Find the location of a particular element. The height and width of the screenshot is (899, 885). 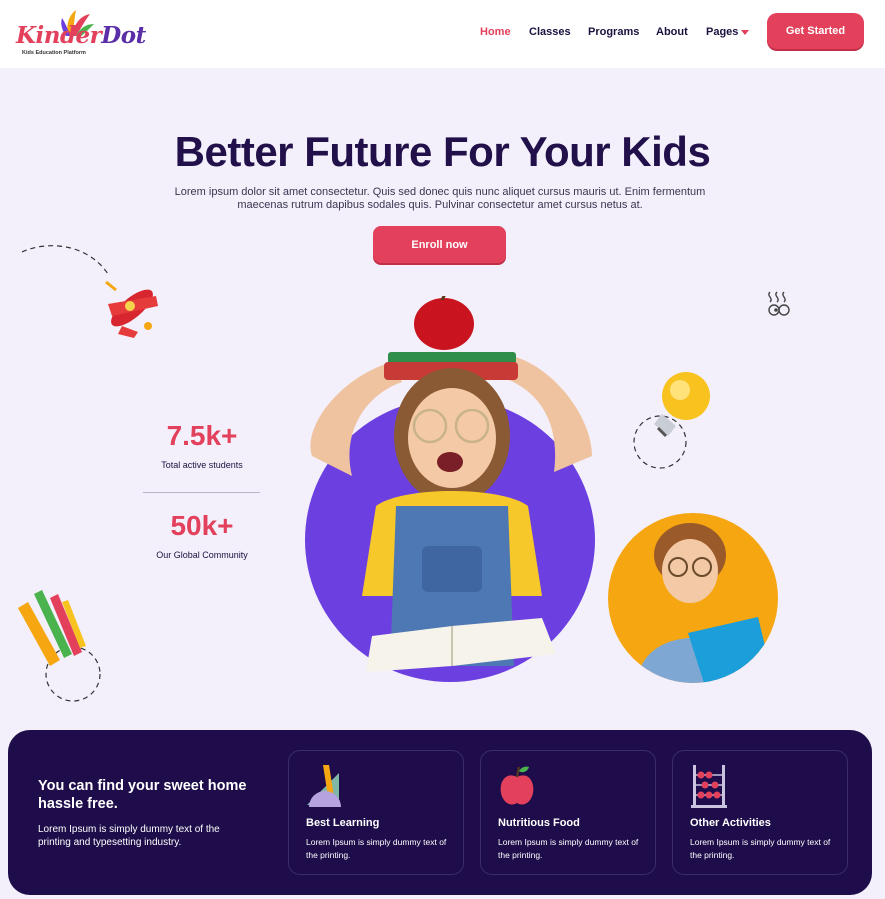

card-title: Other Activities is located at coordinates (730, 823).